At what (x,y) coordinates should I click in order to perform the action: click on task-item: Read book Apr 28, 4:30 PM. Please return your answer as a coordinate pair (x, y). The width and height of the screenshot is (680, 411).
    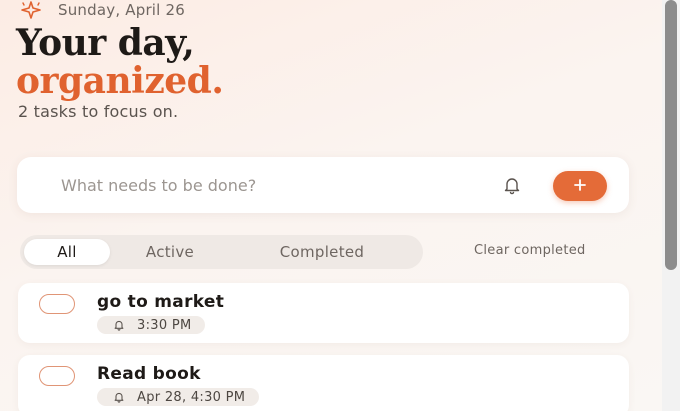
    Looking at the image, I should click on (323, 383).